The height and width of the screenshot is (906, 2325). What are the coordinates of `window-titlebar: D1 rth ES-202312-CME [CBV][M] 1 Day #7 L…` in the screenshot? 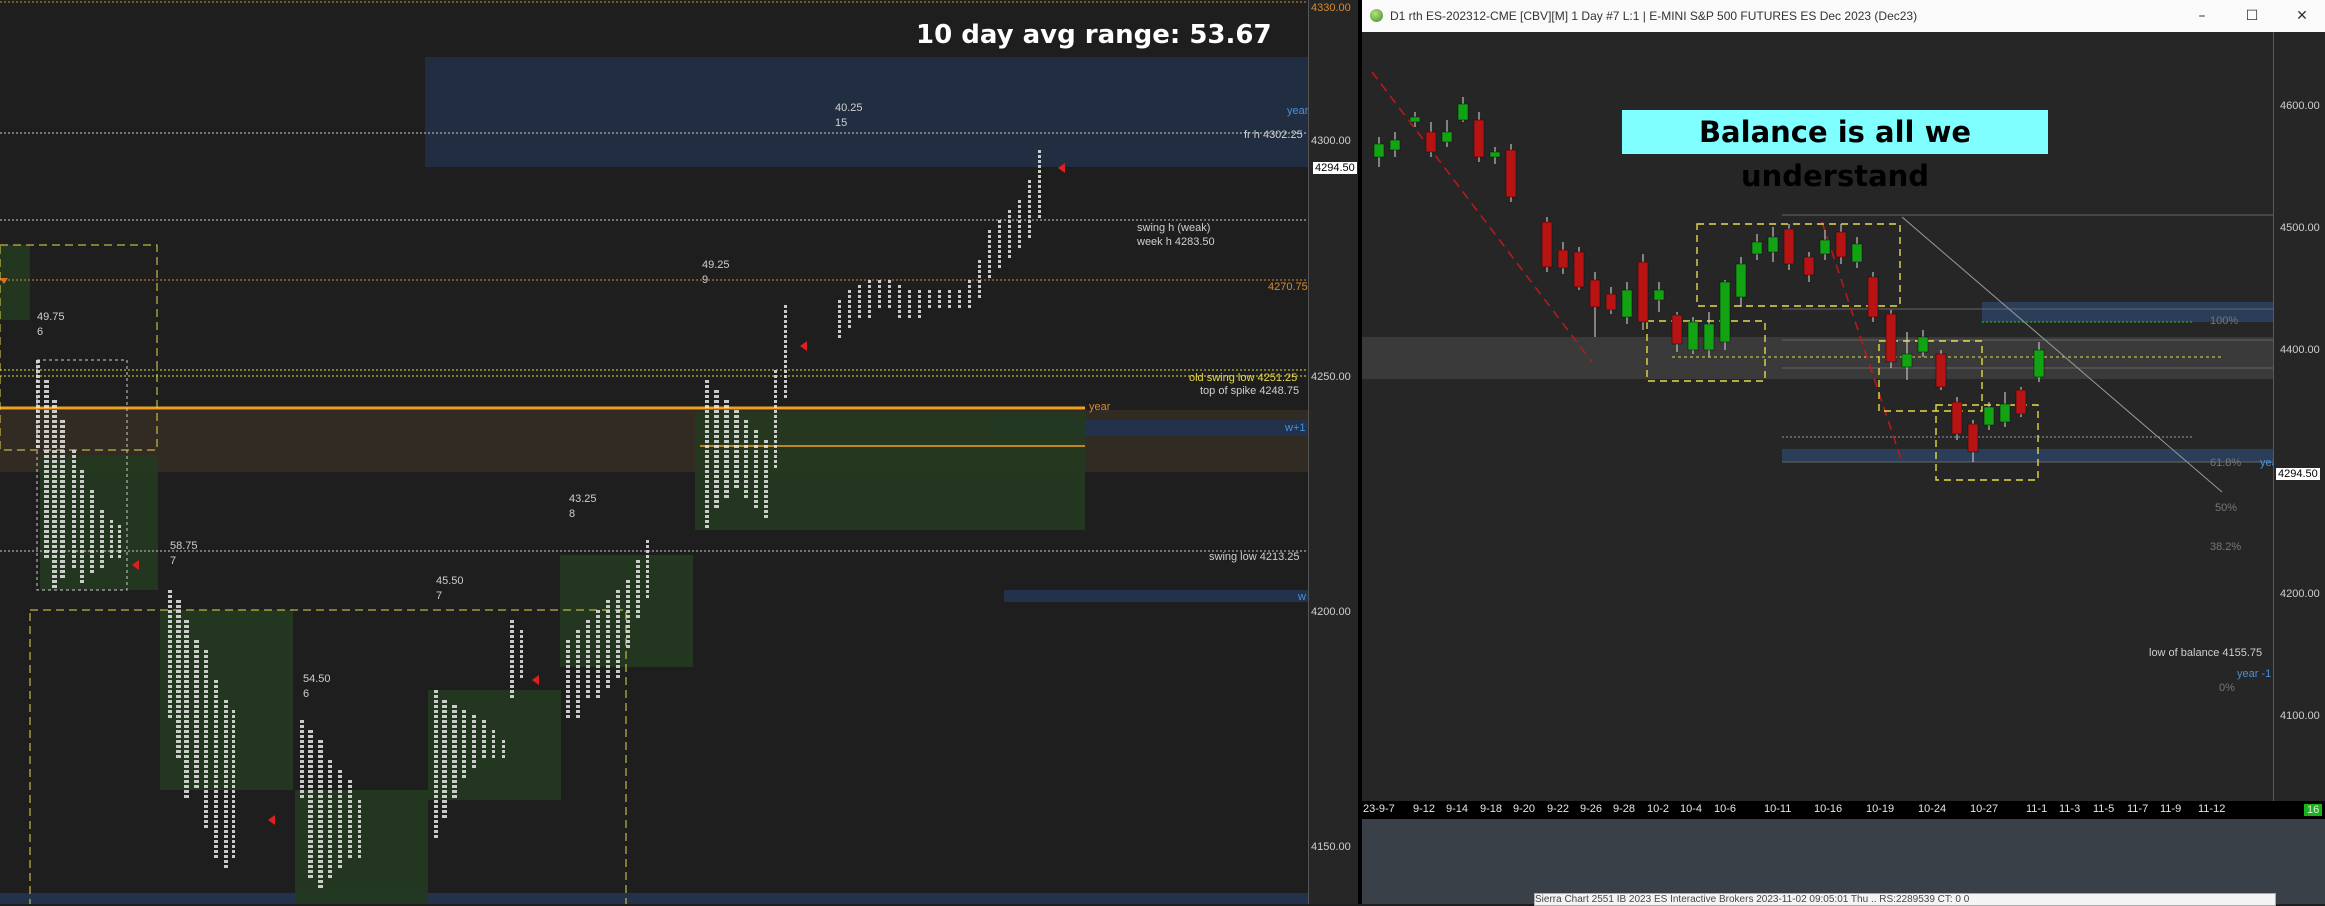 It's located at (1843, 16).